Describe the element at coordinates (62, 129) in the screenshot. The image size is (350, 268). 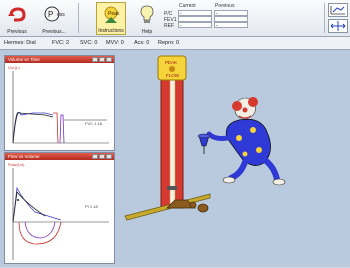
I see `trial-curve-purple` at that location.